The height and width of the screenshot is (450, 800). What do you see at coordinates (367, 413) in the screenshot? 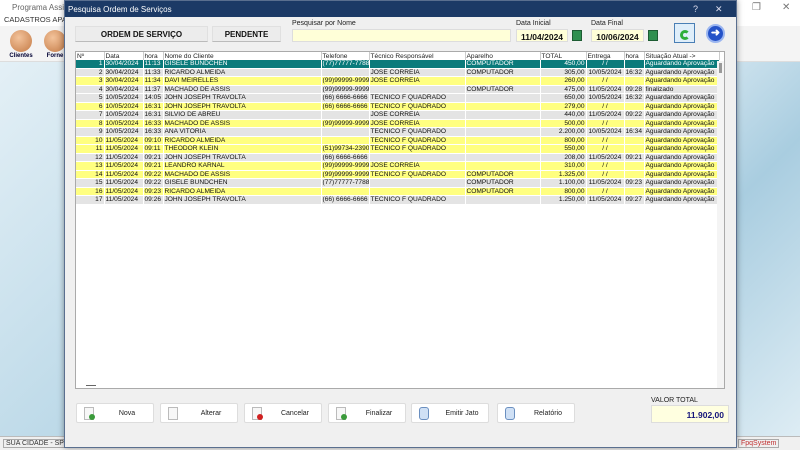
I see `finalizar-button: Finalizar` at bounding box center [367, 413].